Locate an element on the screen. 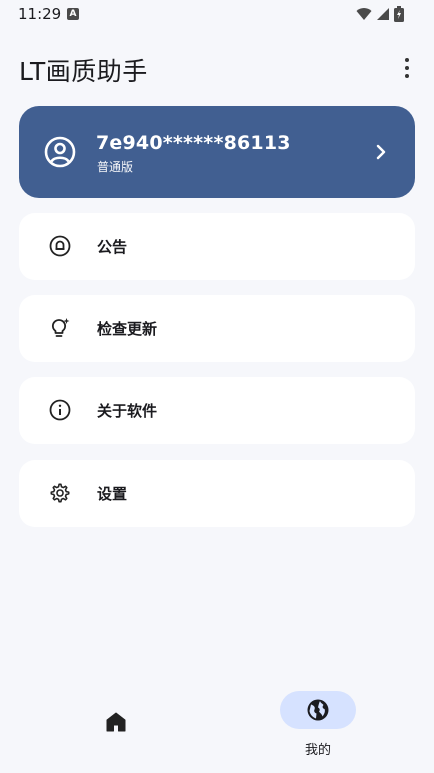 The height and width of the screenshot is (773, 434). bell-icon is located at coordinates (60, 246).